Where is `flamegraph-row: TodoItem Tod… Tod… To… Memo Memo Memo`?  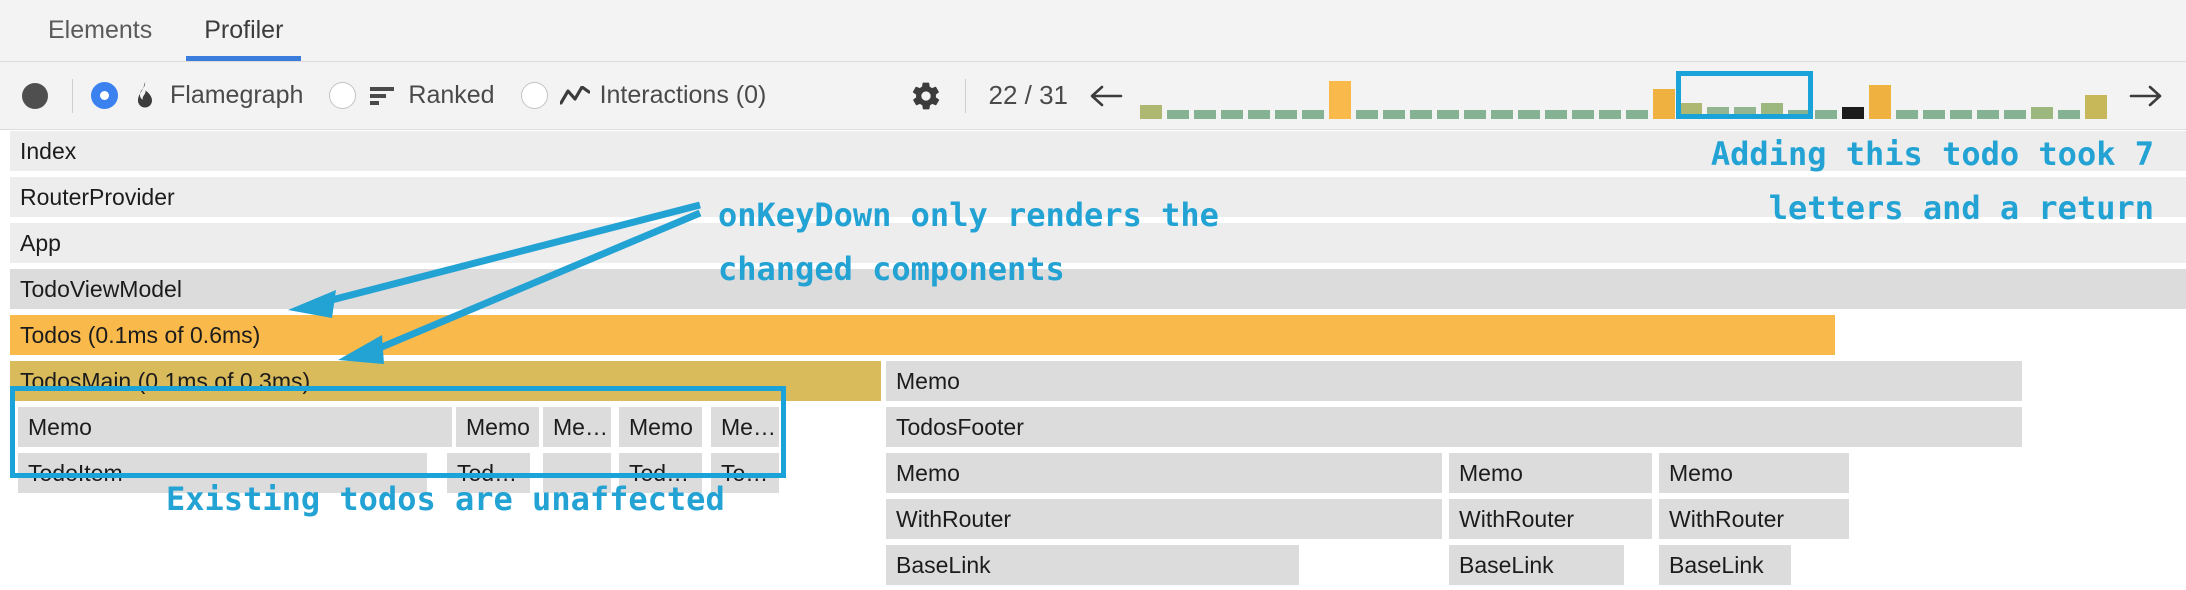 flamegraph-row: TodoItem Tod… Tod… To… Memo Memo Memo is located at coordinates (1093, 473).